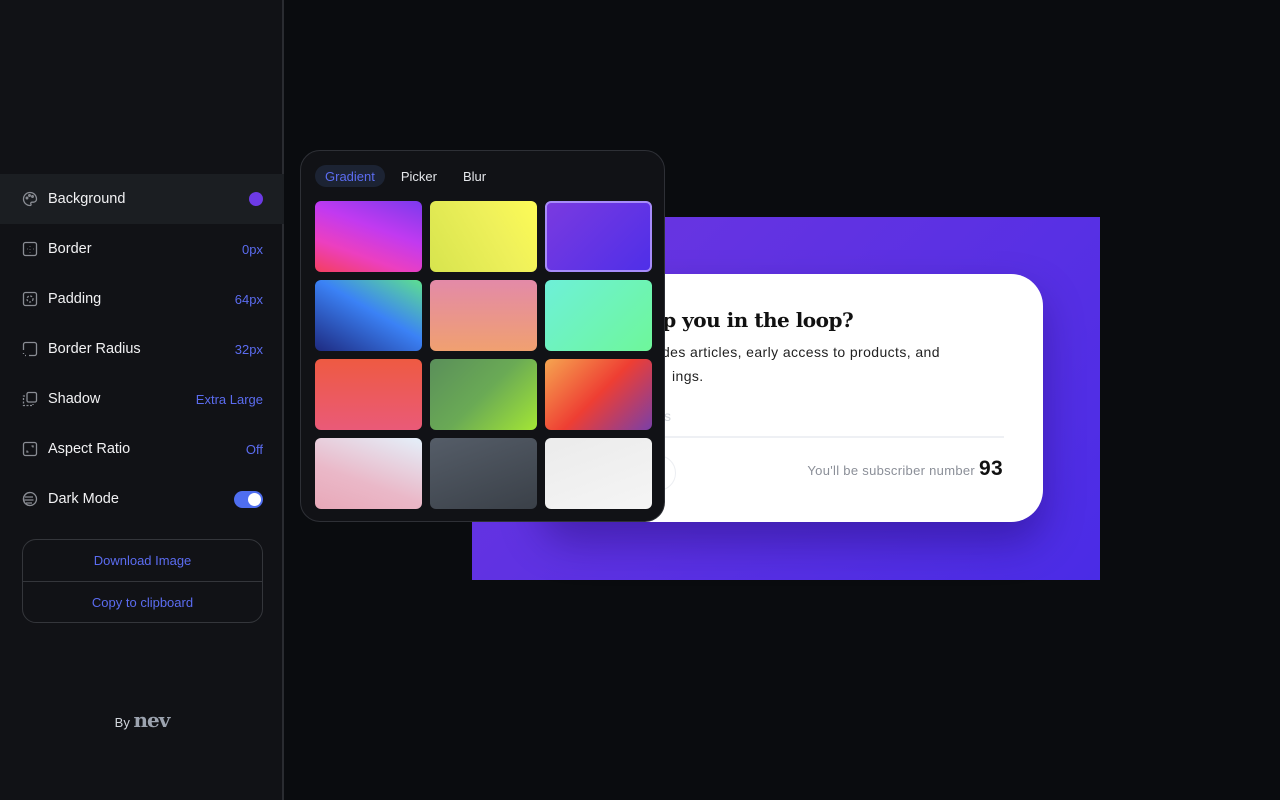  I want to click on dark-mode-icon, so click(30, 499).